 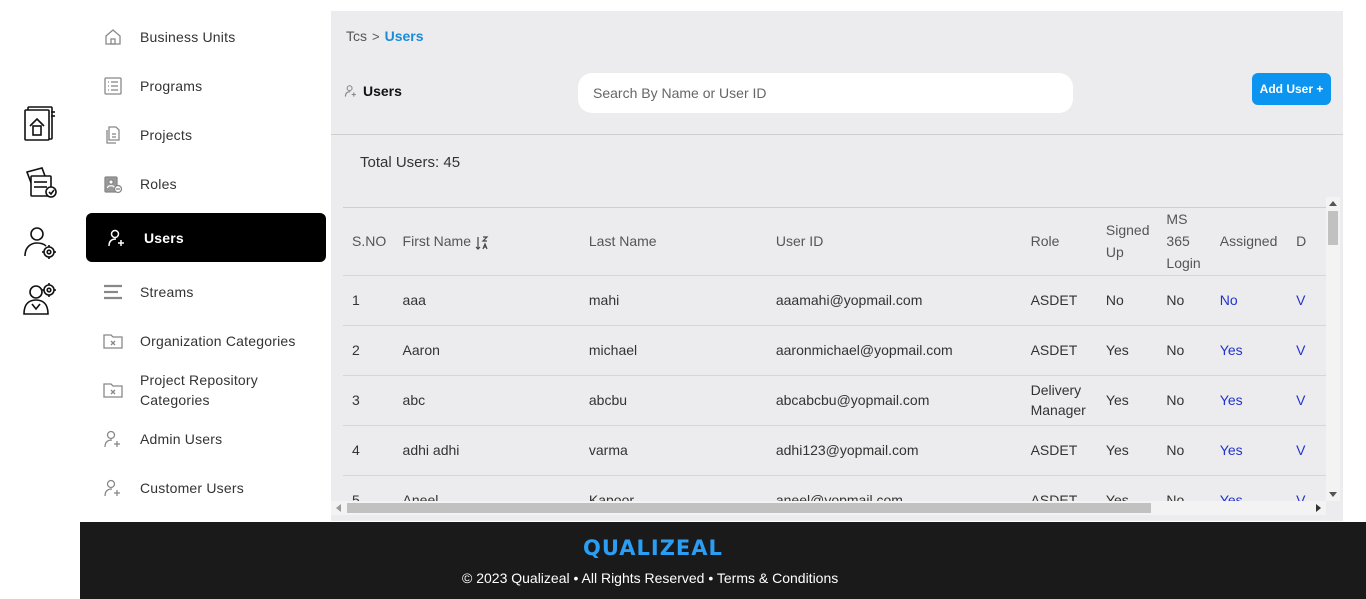 What do you see at coordinates (113, 86) in the screenshot?
I see `list-icon` at bounding box center [113, 86].